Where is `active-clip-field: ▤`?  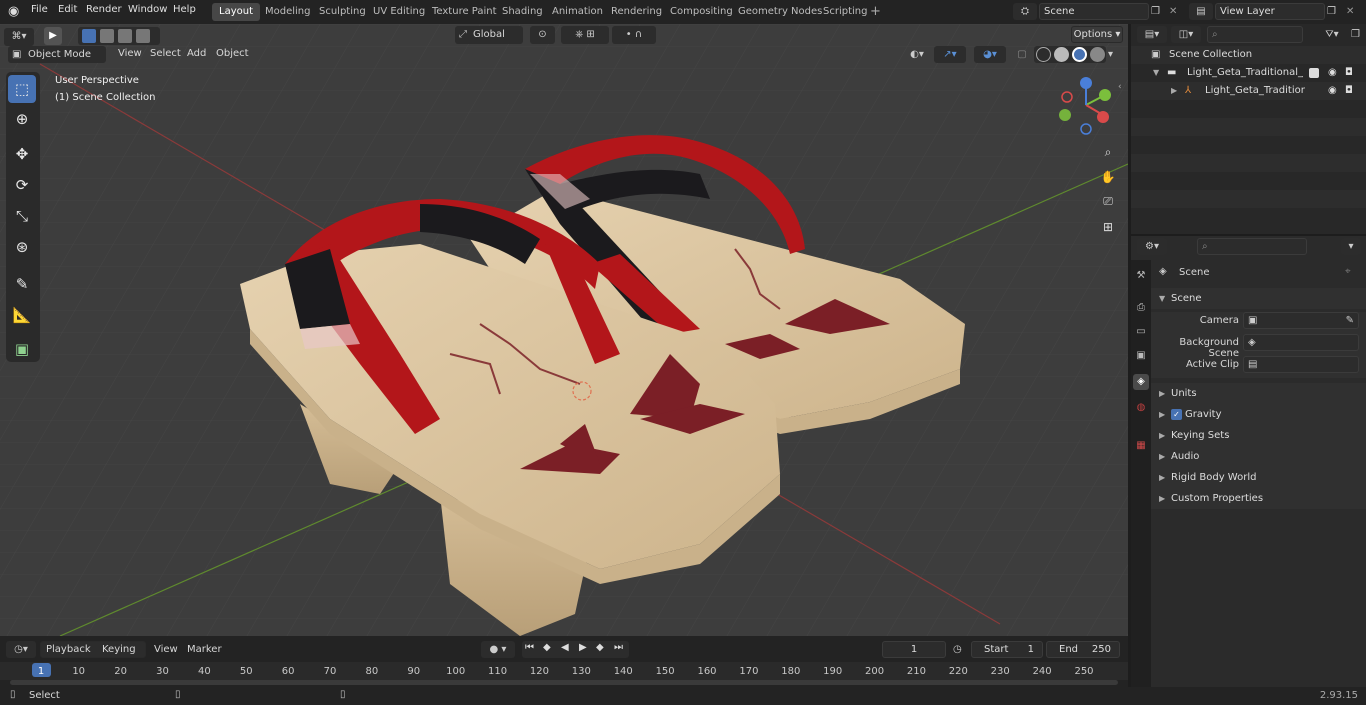 active-clip-field: ▤ is located at coordinates (1301, 364).